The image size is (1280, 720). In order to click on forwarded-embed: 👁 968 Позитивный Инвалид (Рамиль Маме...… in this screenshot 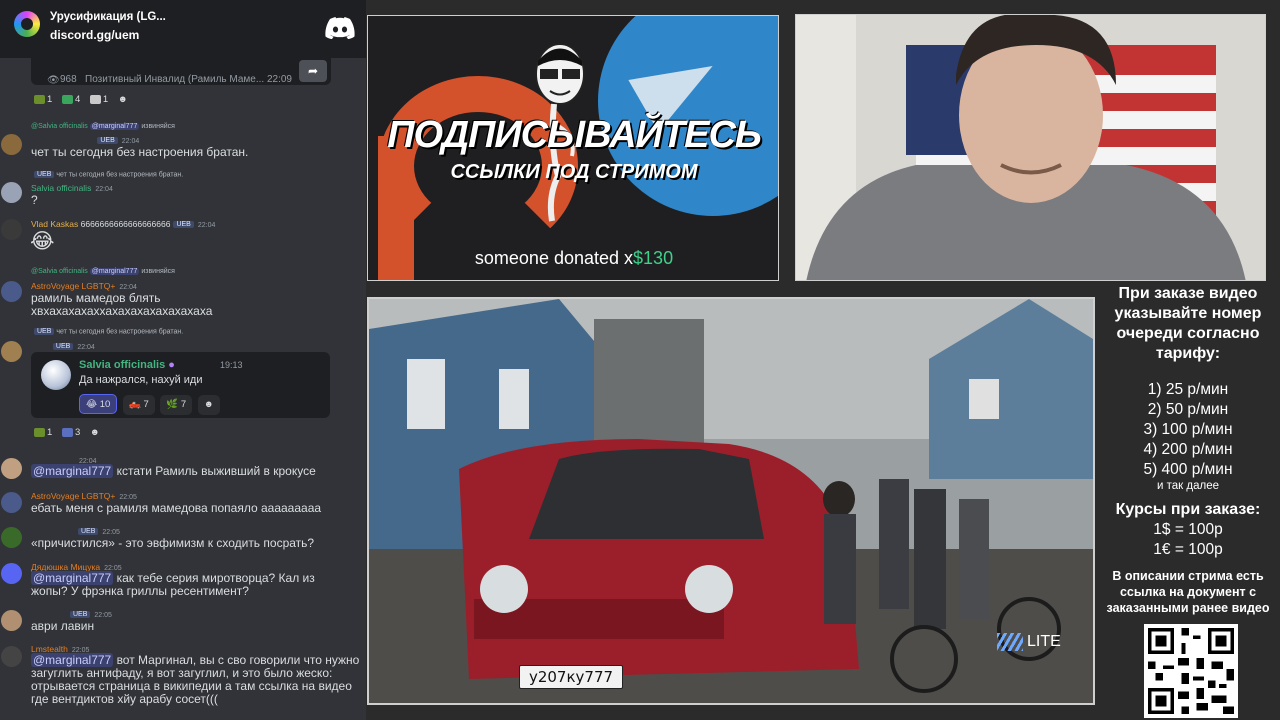, I will do `click(181, 72)`.